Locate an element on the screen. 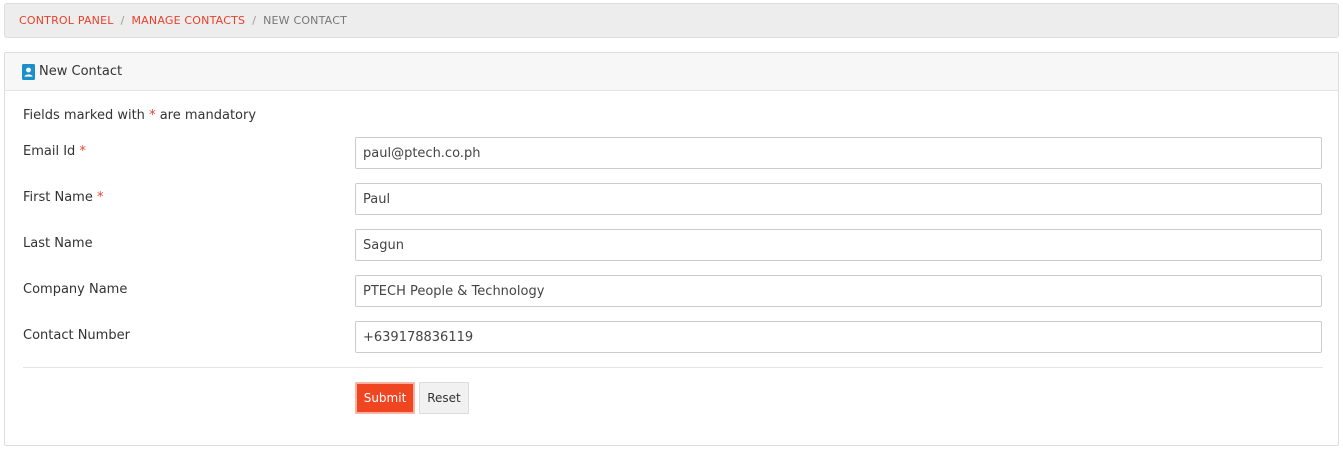 This screenshot has height=452, width=1343. company-name-label: Company Name is located at coordinates (75, 289).